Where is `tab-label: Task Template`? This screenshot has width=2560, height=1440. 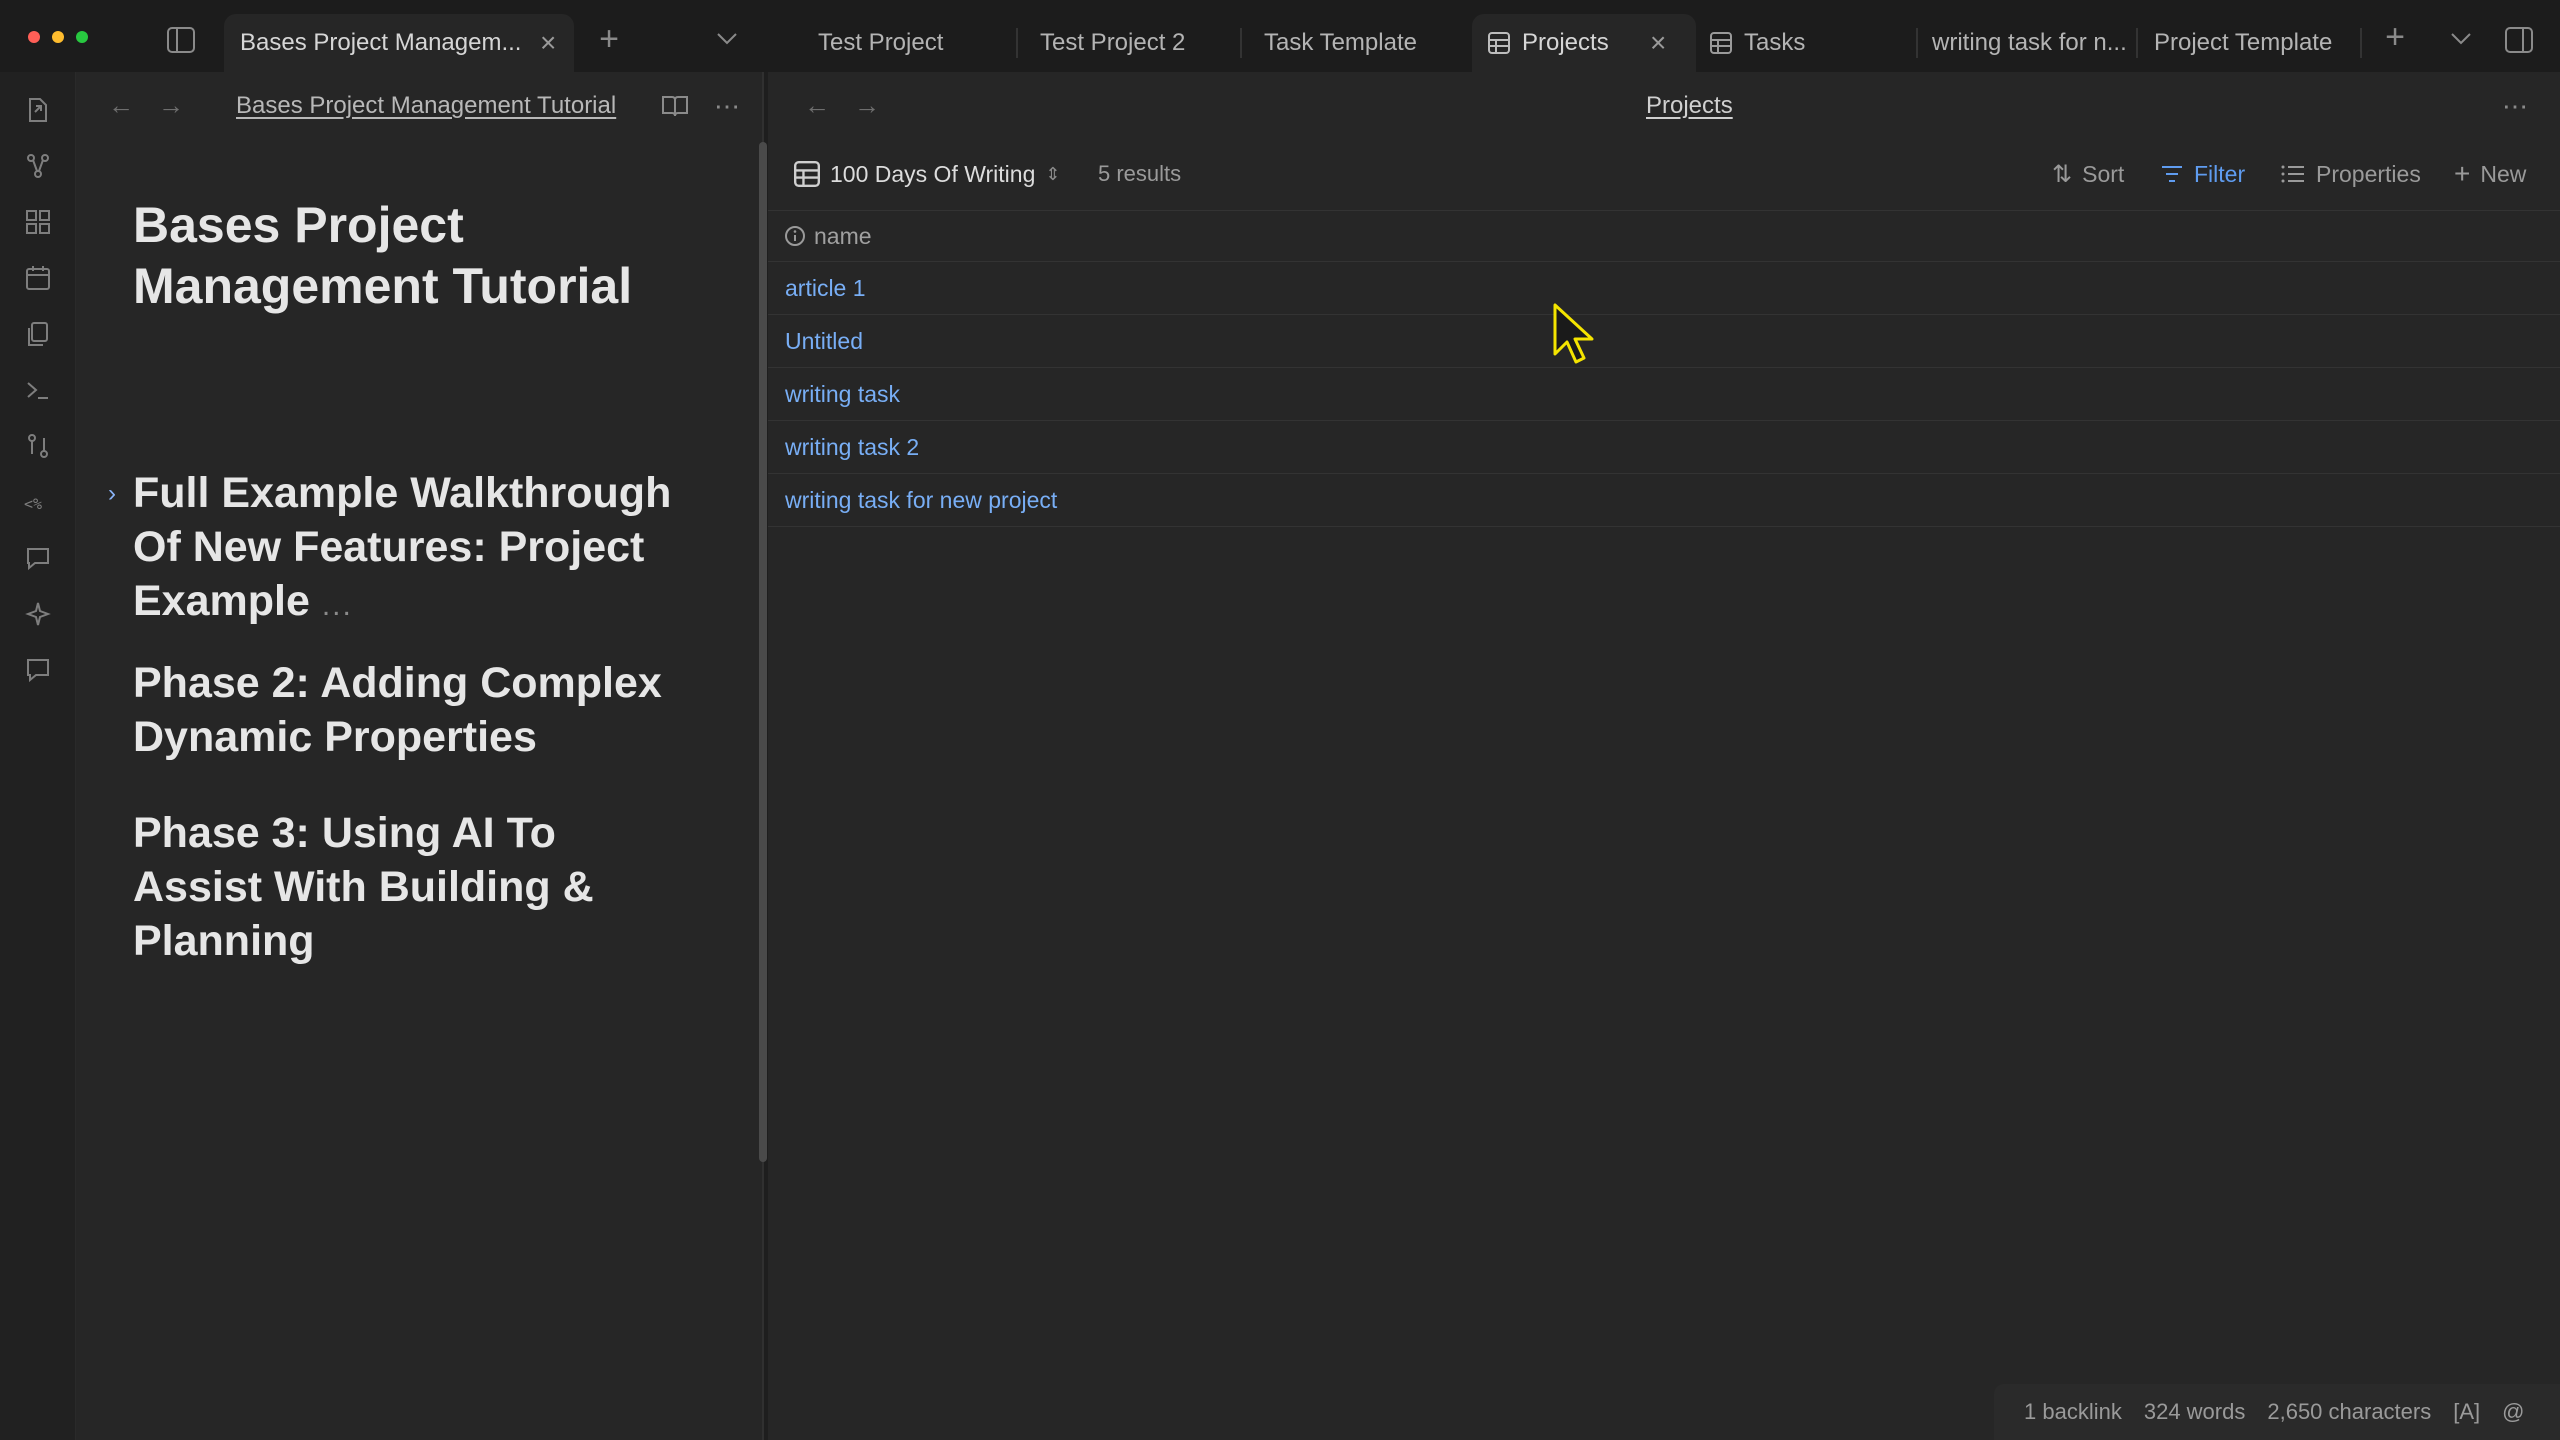
tab-label: Task Template is located at coordinates (1340, 42).